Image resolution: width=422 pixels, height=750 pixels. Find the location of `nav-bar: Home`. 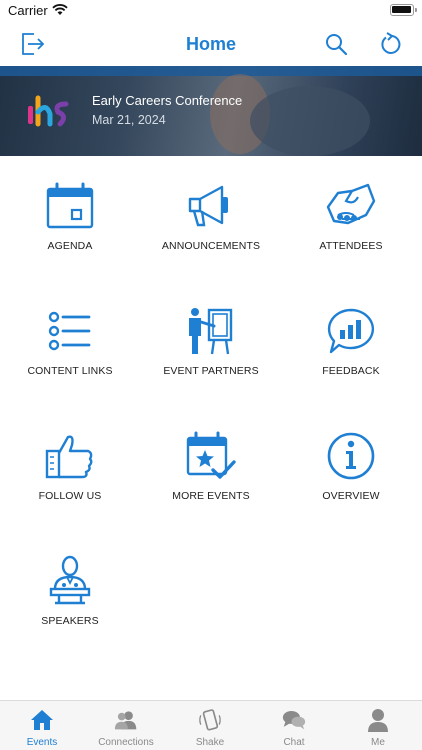

nav-bar: Home is located at coordinates (211, 44).